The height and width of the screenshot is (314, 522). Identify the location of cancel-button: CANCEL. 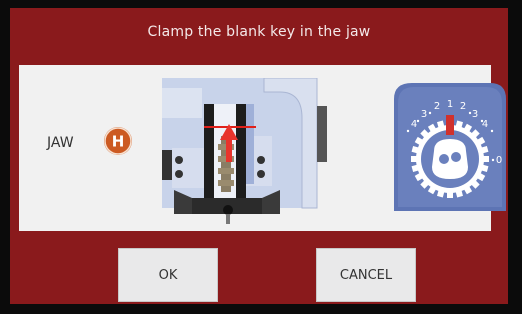
(366, 275).